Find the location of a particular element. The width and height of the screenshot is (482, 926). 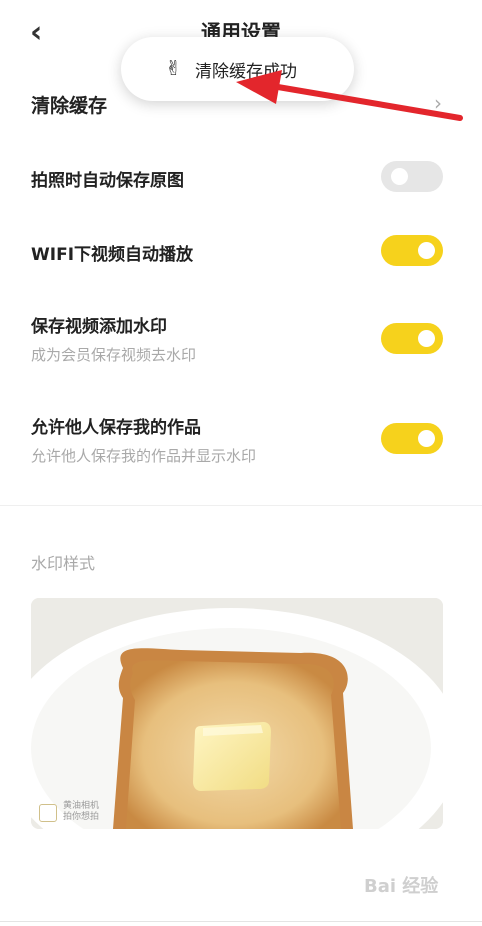

stamp-line2: 拍你想拍 is located at coordinates (81, 817).